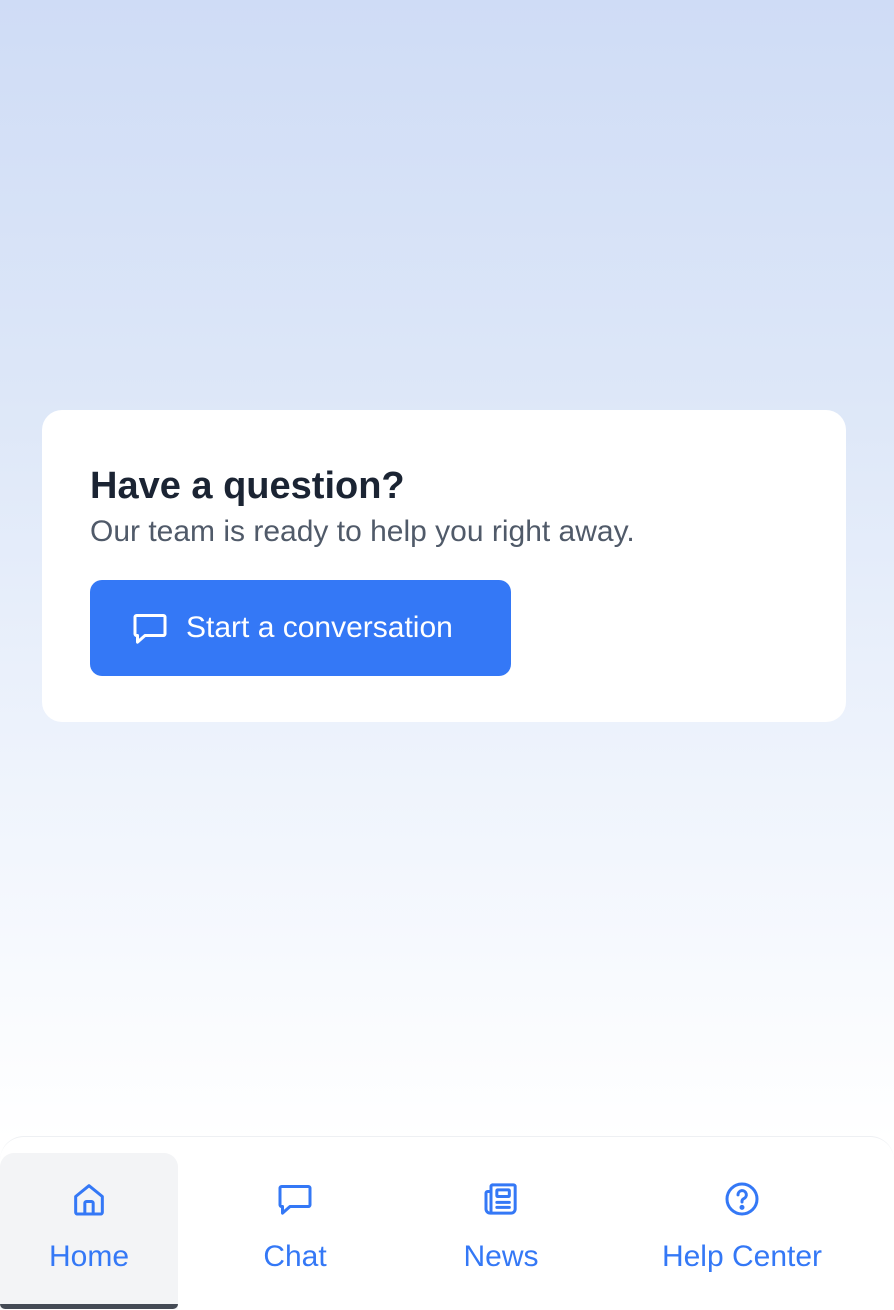  What do you see at coordinates (501, 1199) in the screenshot?
I see `newspaper-icon` at bounding box center [501, 1199].